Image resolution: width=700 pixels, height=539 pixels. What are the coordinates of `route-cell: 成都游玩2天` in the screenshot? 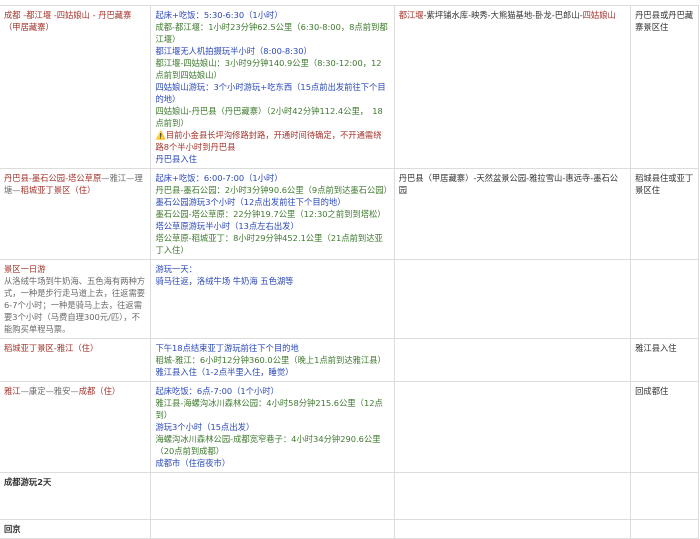 It's located at (76, 496).